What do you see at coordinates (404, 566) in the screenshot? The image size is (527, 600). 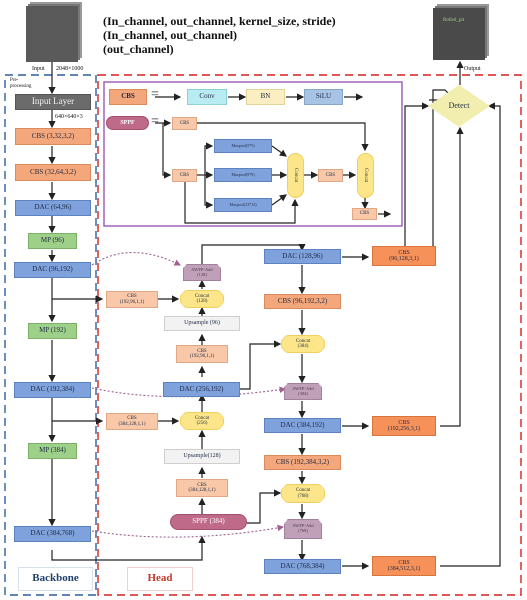 I see `cbs-384-512: CBS (384,512,3,1)` at bounding box center [404, 566].